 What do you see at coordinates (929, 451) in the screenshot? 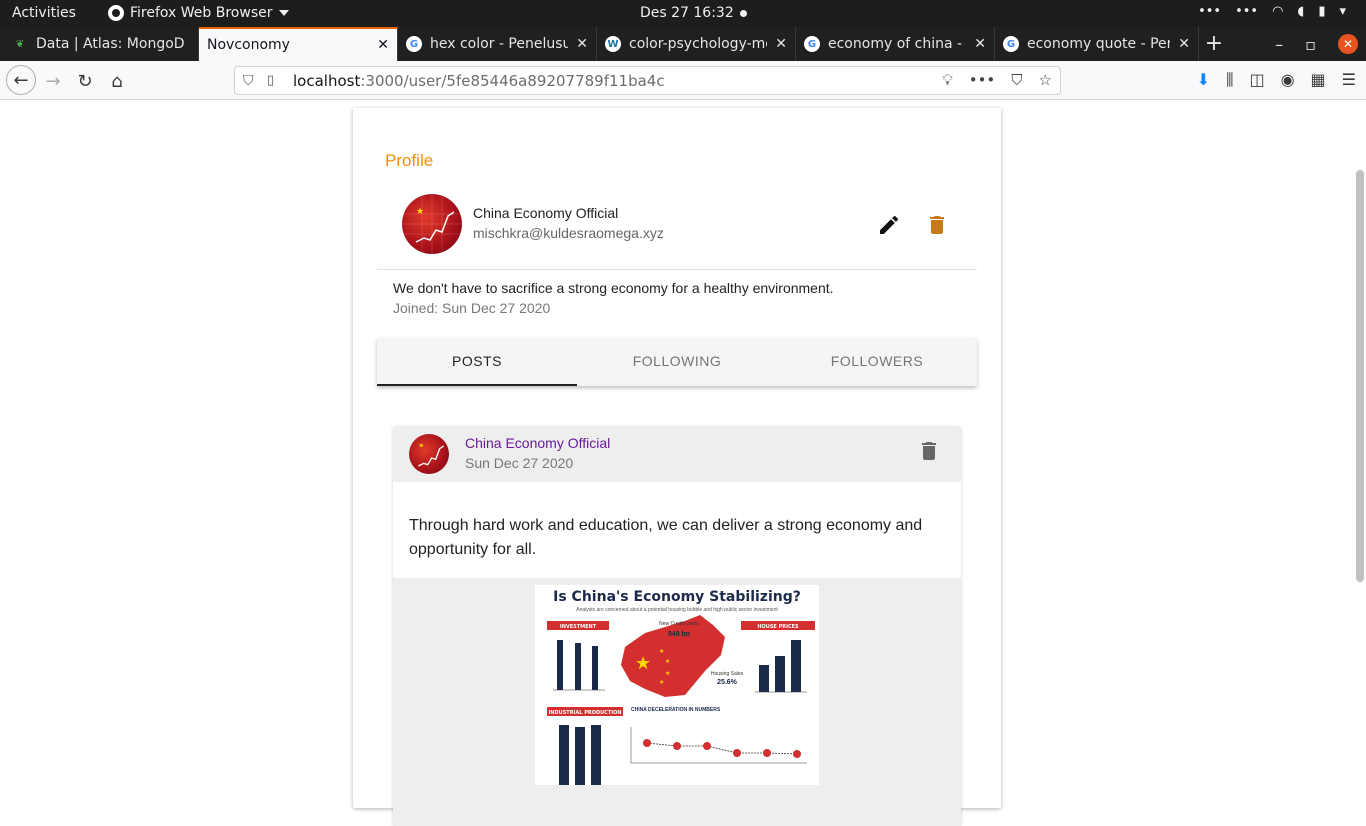
I see `delete-post-icon` at bounding box center [929, 451].